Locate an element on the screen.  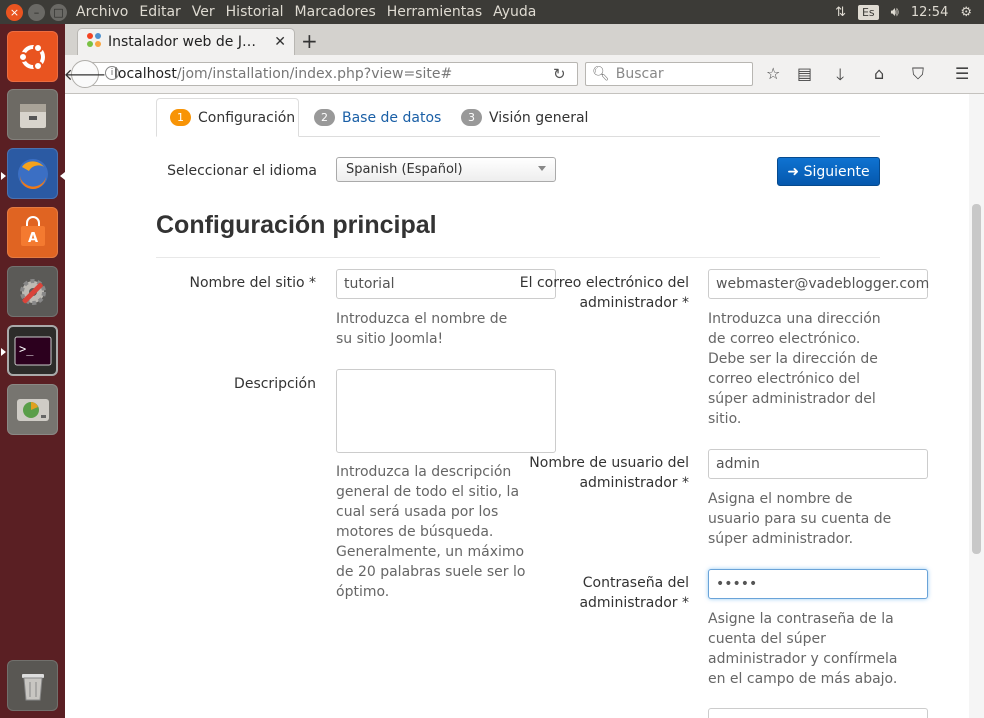
volume-icon: 🔊︎ is located at coordinates (895, 12).